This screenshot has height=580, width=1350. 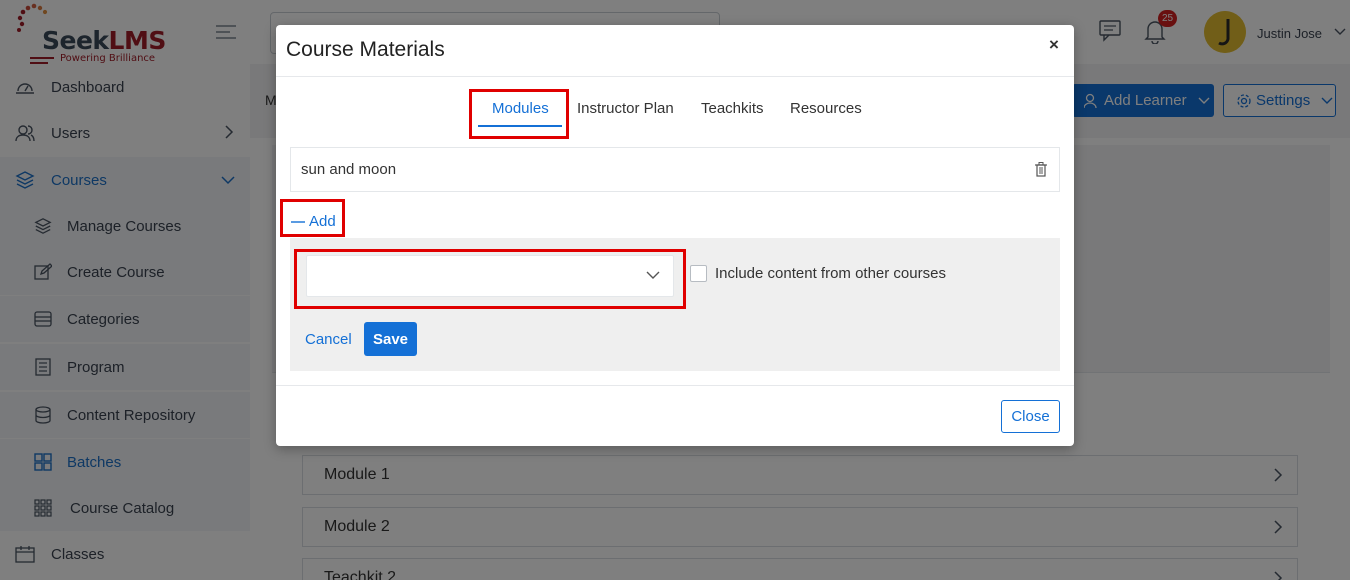 I want to click on tab-resources: Resources, so click(x=826, y=108).